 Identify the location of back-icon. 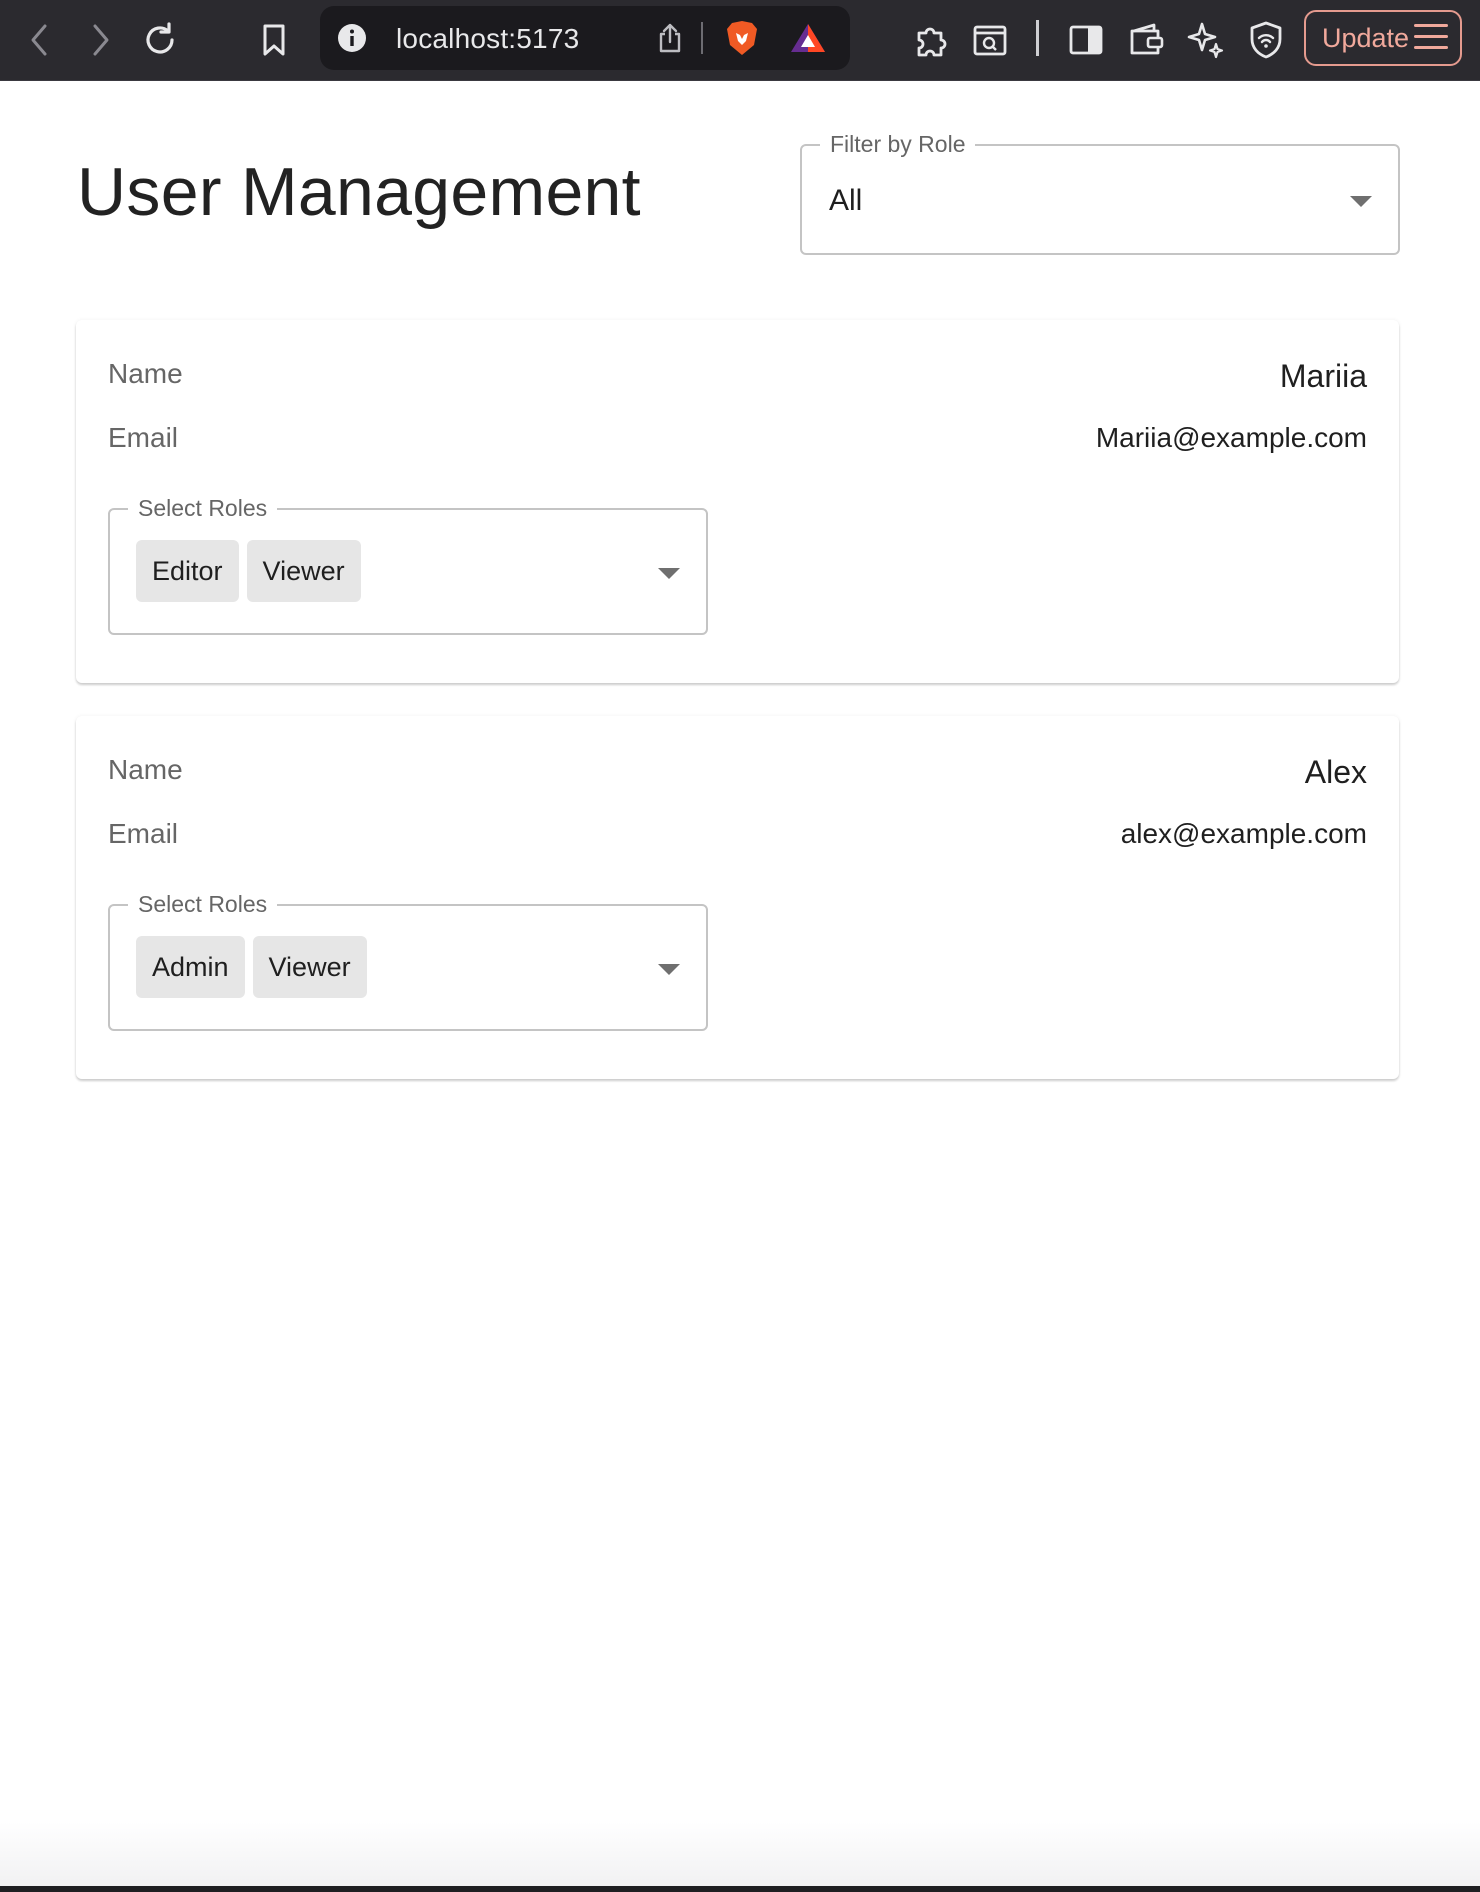
(40, 40).